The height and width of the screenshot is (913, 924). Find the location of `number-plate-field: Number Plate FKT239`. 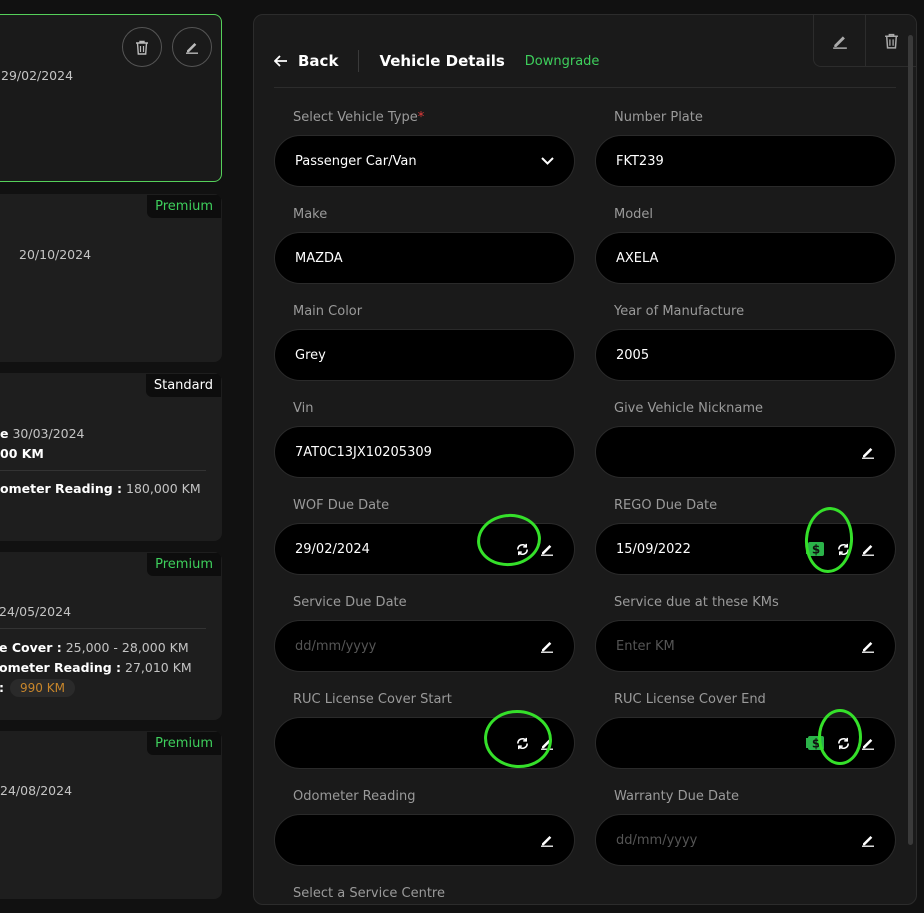

number-plate-field: Number Plate FKT239 is located at coordinates (745, 148).